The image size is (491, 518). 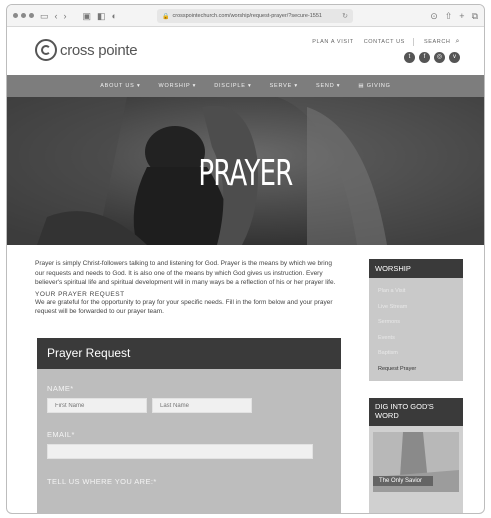 I want to click on reload-icon: ↻, so click(x=345, y=16).